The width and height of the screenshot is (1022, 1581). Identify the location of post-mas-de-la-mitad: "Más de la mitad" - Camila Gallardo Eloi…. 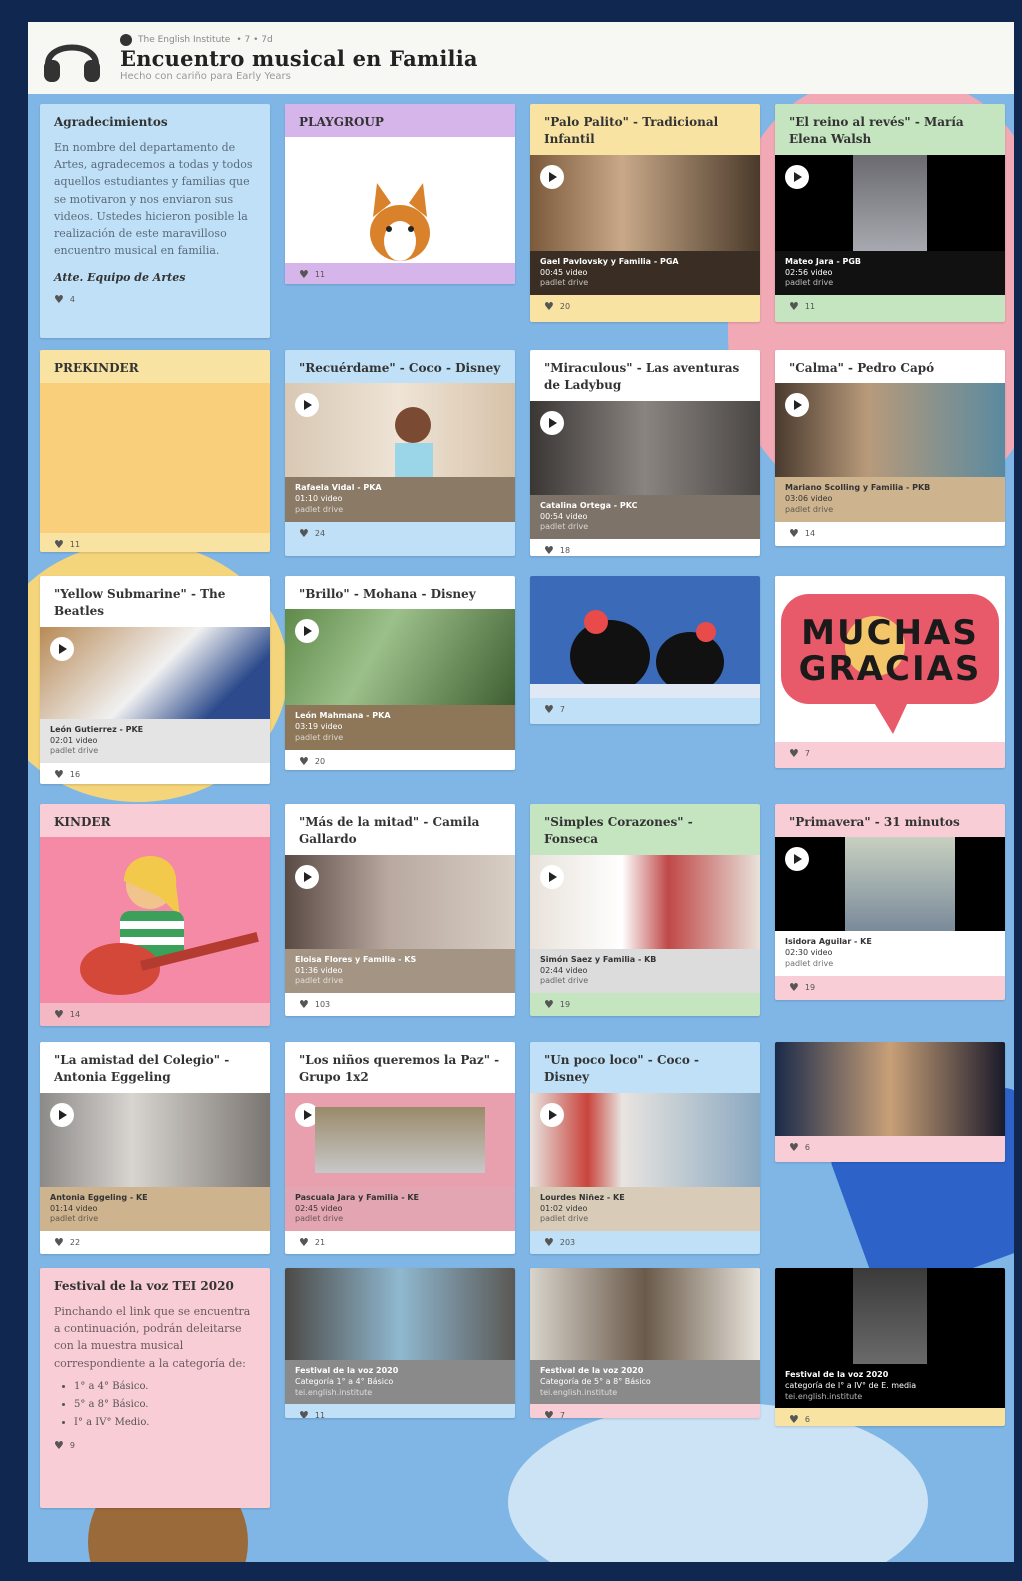
(400, 910).